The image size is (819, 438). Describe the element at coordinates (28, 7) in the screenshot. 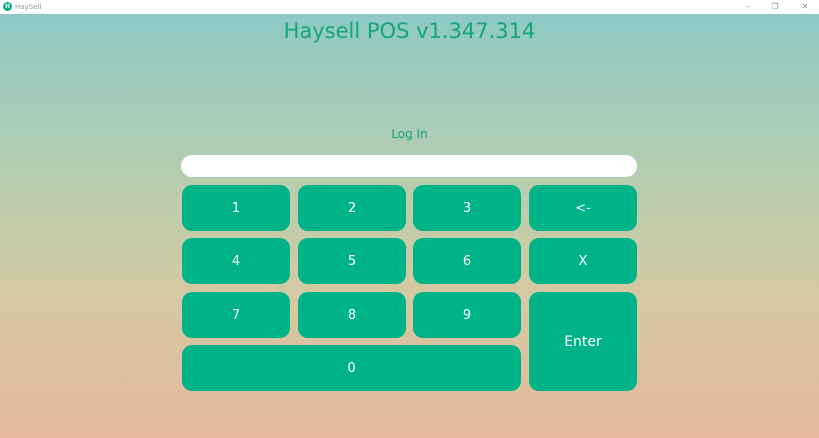

I see `window-app-name: HaySell` at that location.